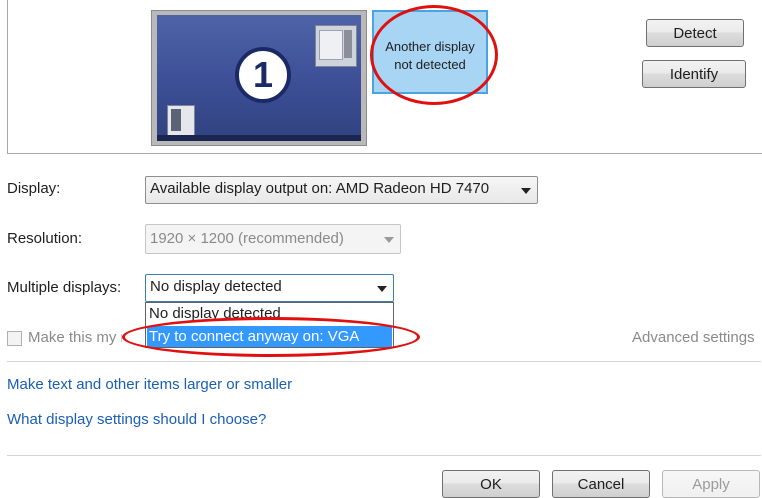 This screenshot has height=498, width=762. What do you see at coordinates (259, 138) in the screenshot?
I see `taskbar` at bounding box center [259, 138].